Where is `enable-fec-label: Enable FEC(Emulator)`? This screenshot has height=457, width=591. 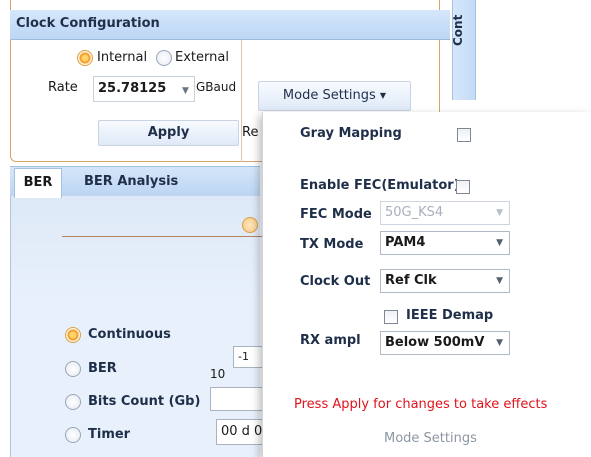 enable-fec-label: Enable FEC(Emulator) is located at coordinates (380, 185).